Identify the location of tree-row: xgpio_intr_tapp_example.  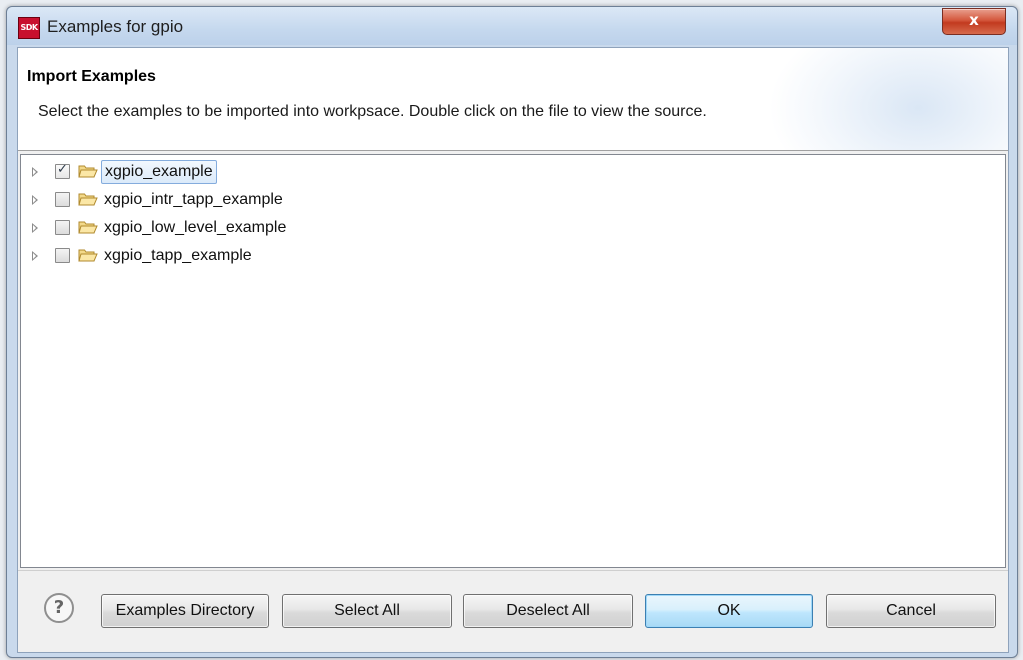
(511, 201).